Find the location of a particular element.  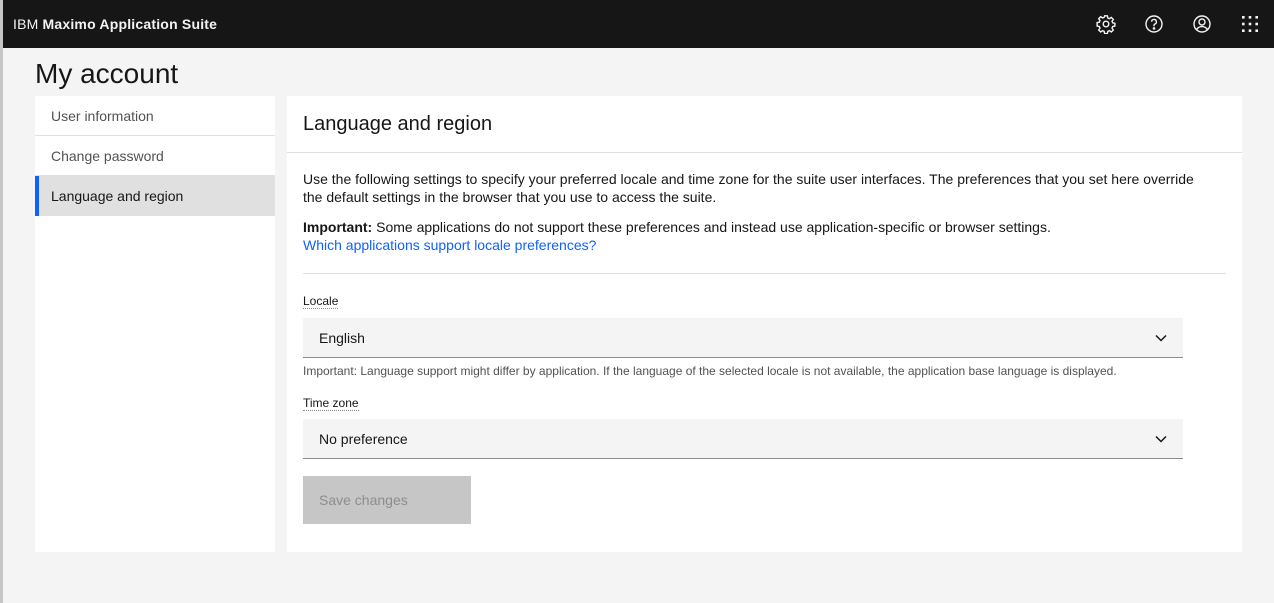

header-actions is located at coordinates (1178, 24).